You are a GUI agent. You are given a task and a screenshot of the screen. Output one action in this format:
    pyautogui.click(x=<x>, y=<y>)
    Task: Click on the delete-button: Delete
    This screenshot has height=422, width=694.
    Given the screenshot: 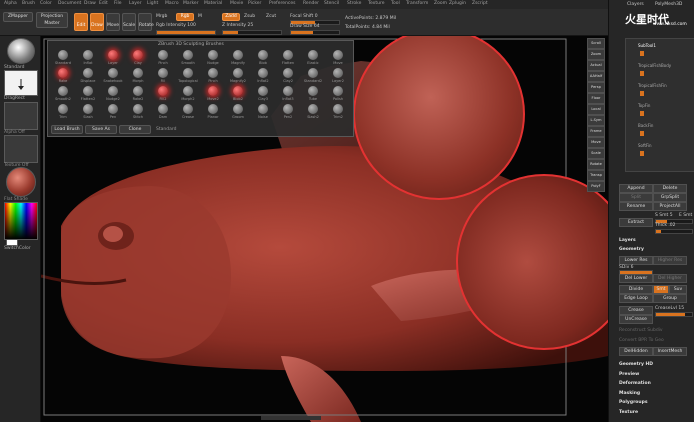 What is the action you would take?
    pyautogui.click(x=670, y=188)
    